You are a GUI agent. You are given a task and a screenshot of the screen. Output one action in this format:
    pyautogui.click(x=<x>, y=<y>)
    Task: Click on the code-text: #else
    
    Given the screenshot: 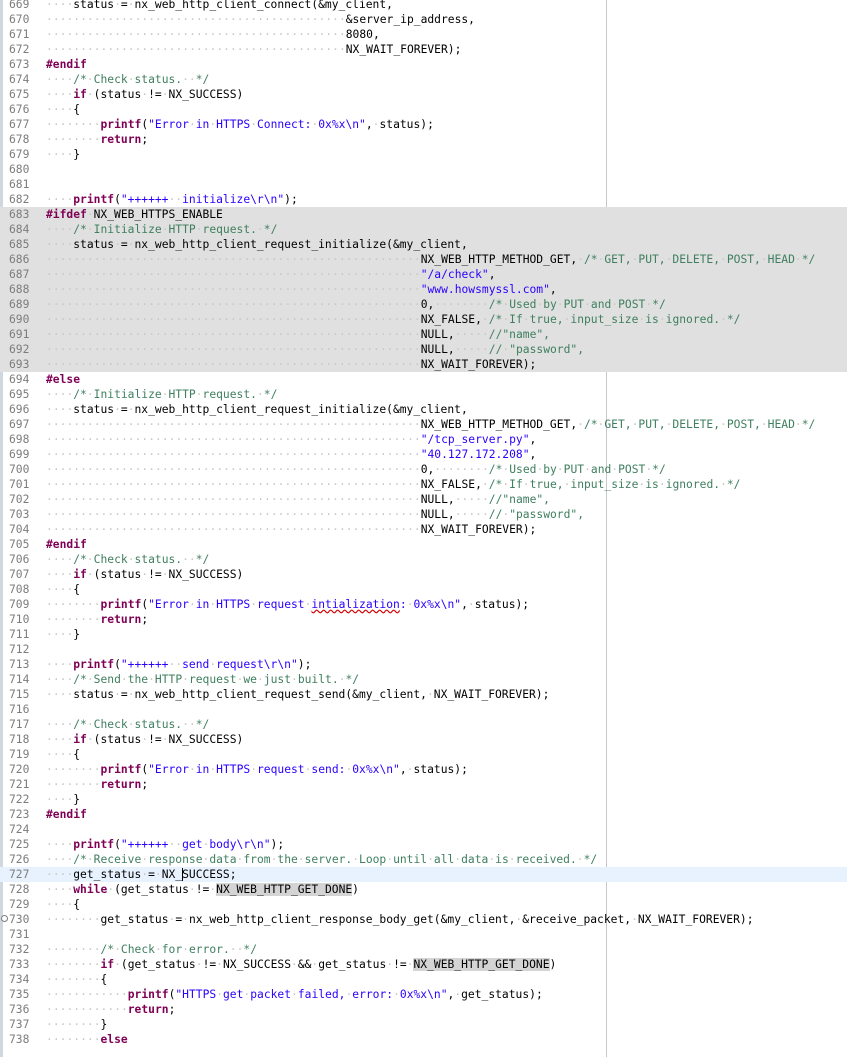 What is the action you would take?
    pyautogui.click(x=63, y=379)
    